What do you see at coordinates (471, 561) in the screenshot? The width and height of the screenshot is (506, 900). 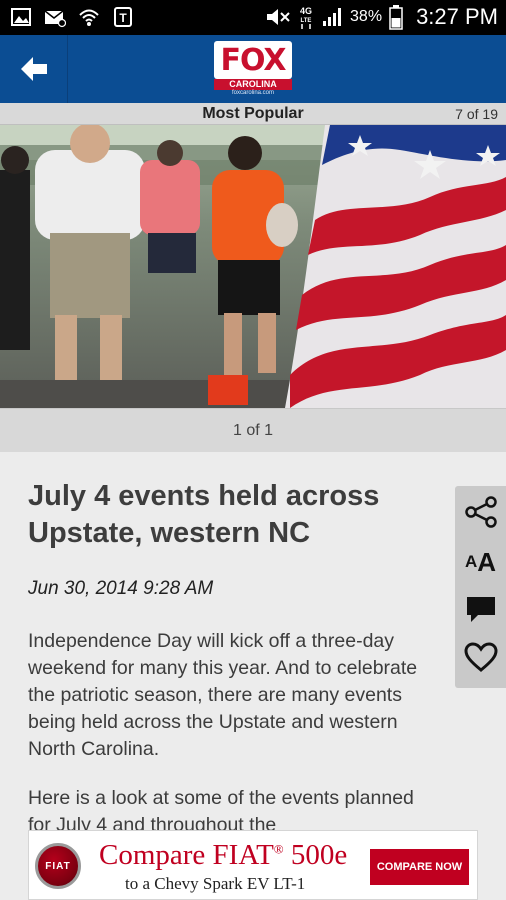 I see `text-size-small-label: A` at bounding box center [471, 561].